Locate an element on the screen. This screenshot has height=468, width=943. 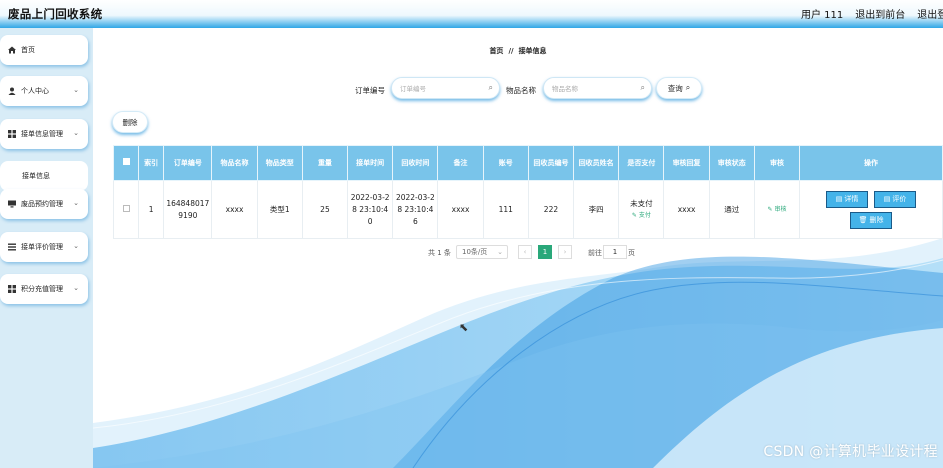
goto-label: 前往 is located at coordinates (595, 253).